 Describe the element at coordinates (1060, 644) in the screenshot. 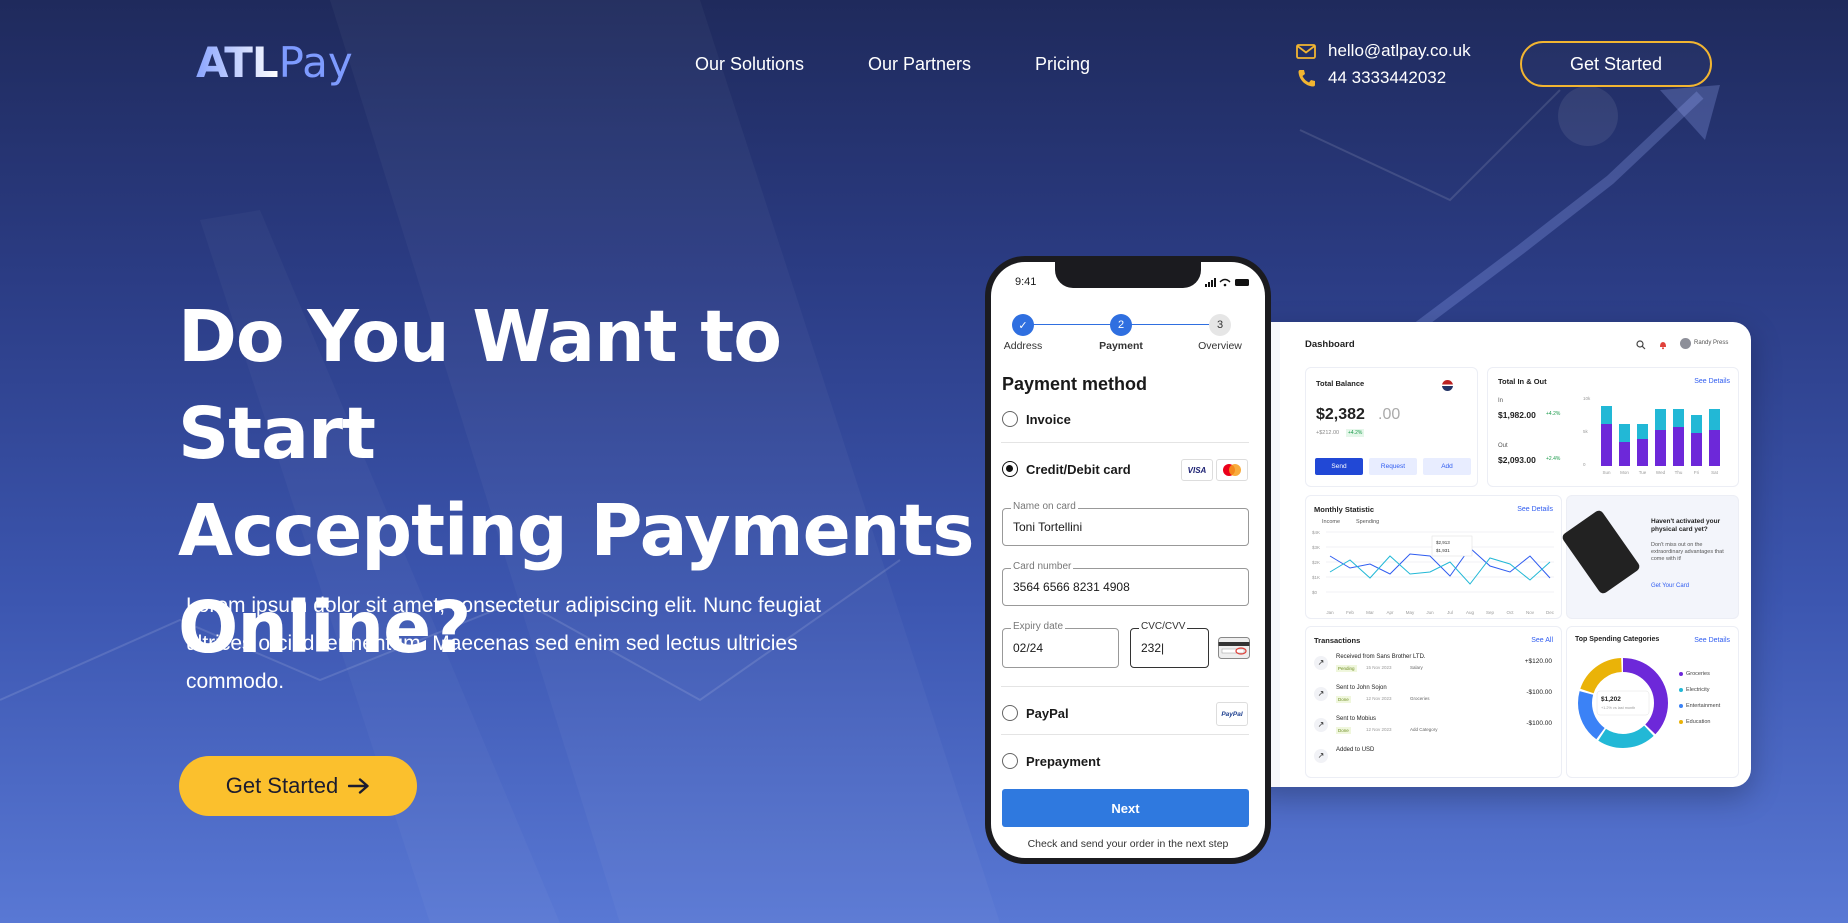

I see `expiry-date-field: Expiry date 02/24` at that location.